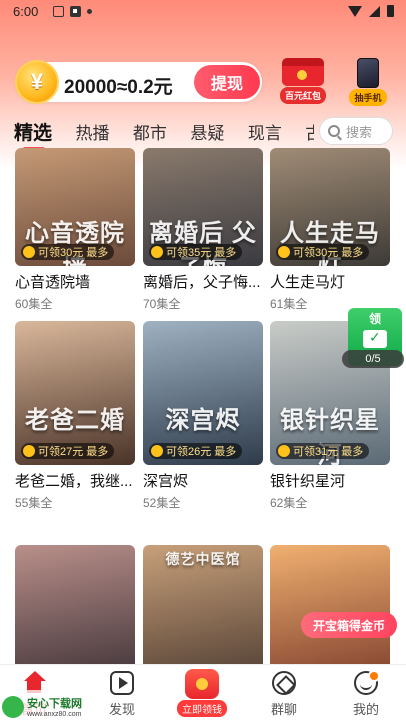 This screenshot has height=723, width=406. Describe the element at coordinates (89, 11) in the screenshot. I see `dot-icon` at that location.